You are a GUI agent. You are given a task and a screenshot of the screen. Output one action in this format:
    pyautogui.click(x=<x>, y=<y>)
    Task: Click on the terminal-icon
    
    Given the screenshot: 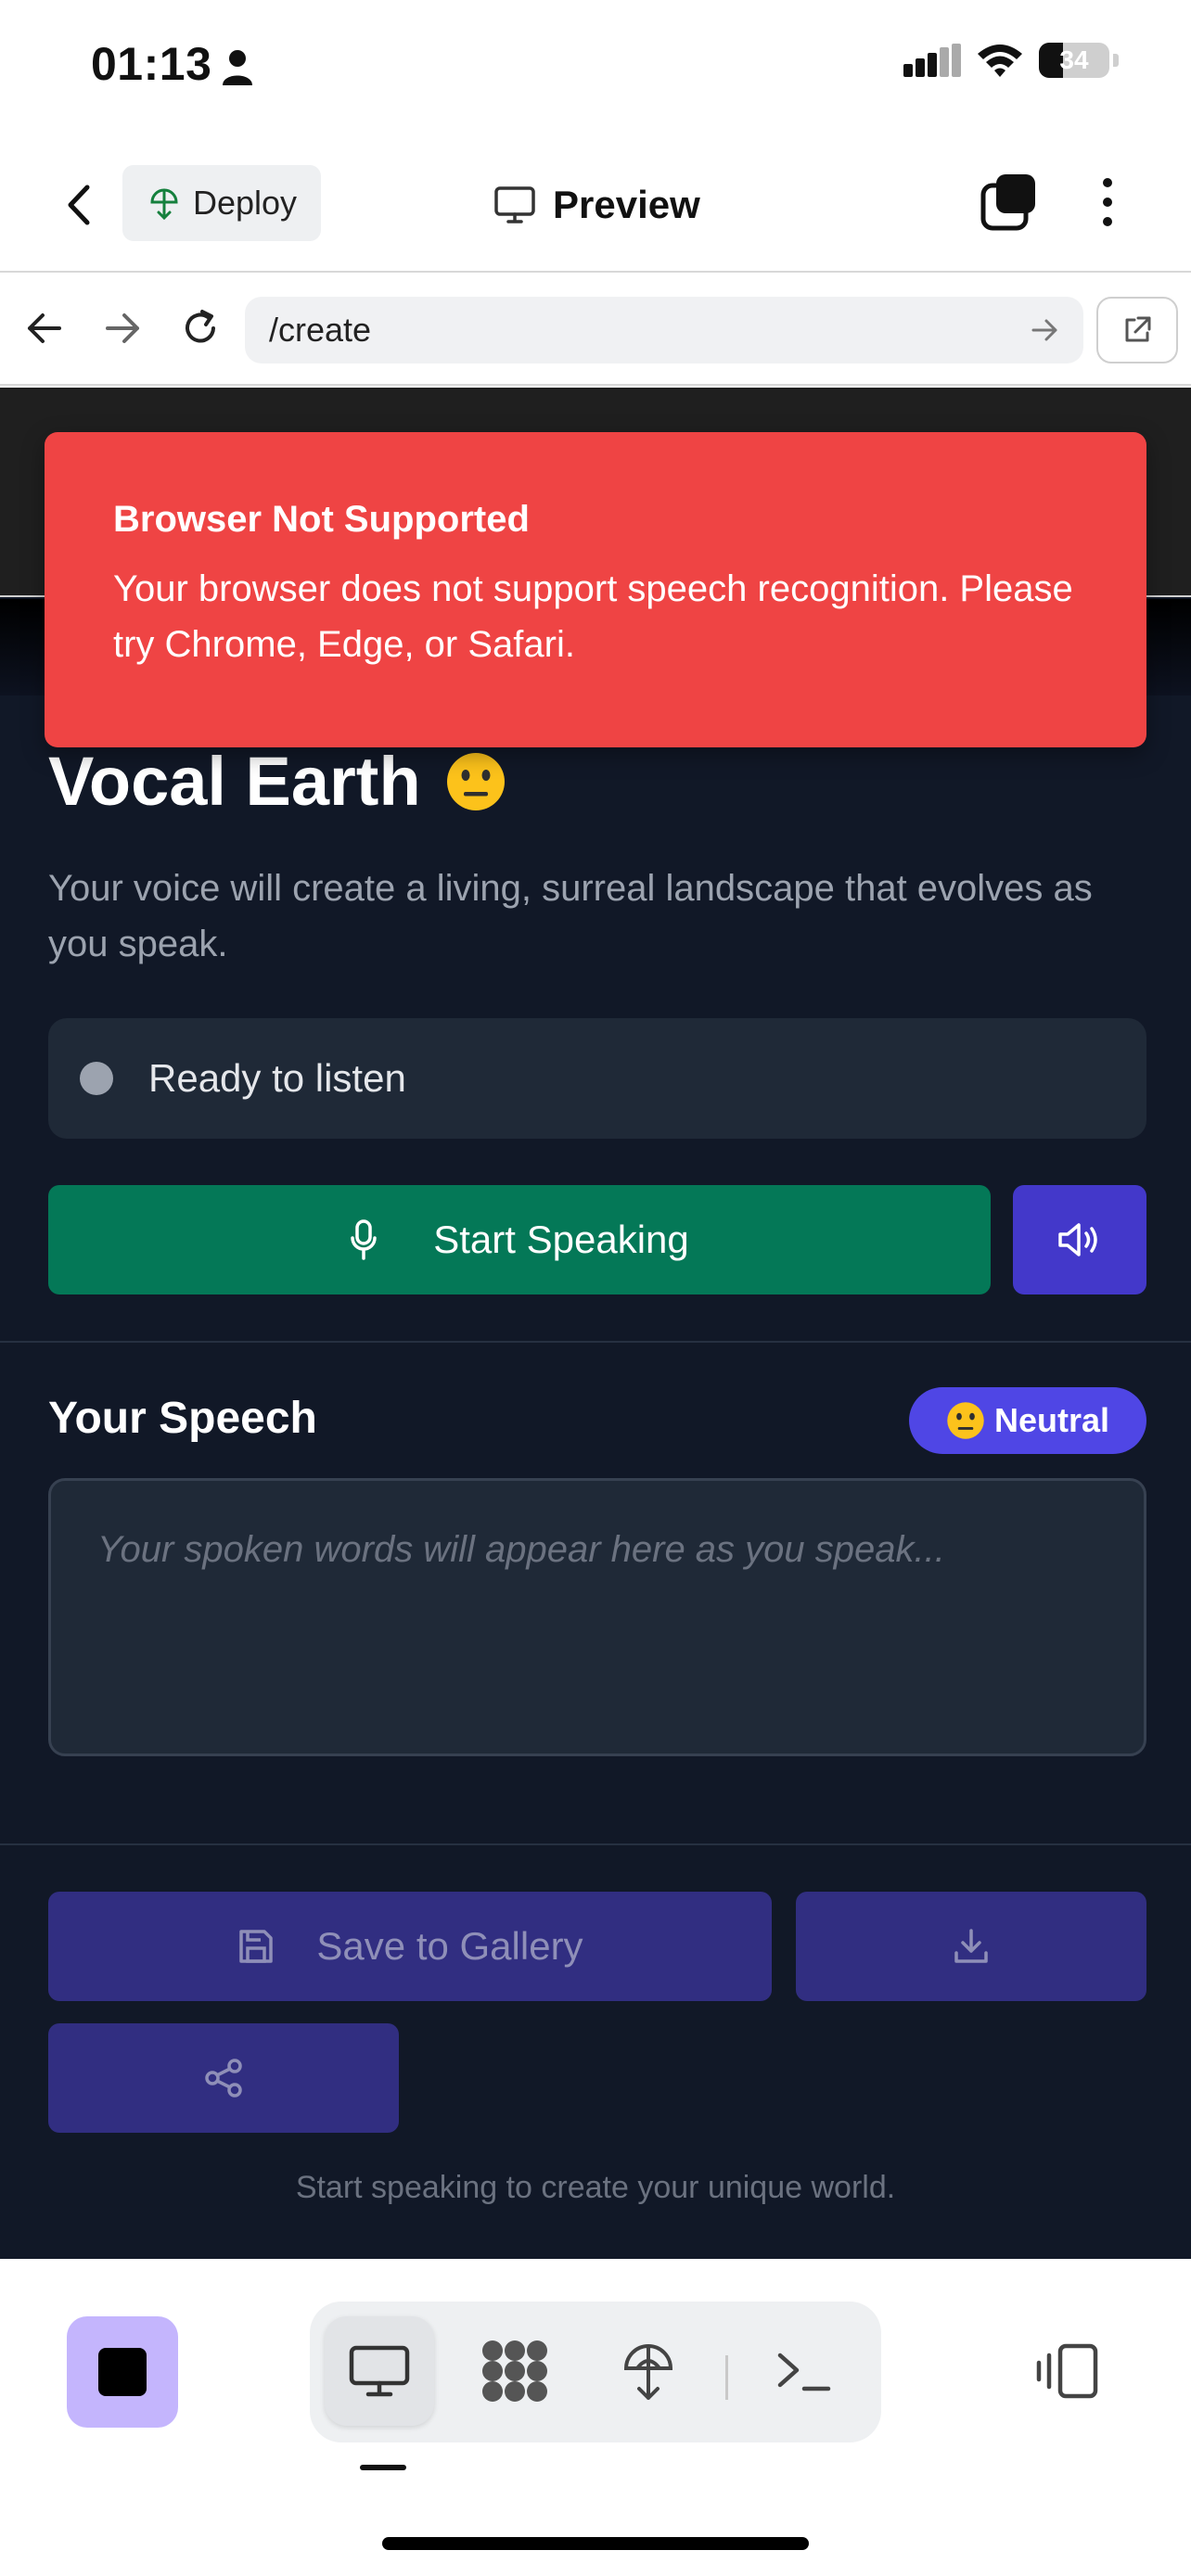 What is the action you would take?
    pyautogui.click(x=804, y=2372)
    